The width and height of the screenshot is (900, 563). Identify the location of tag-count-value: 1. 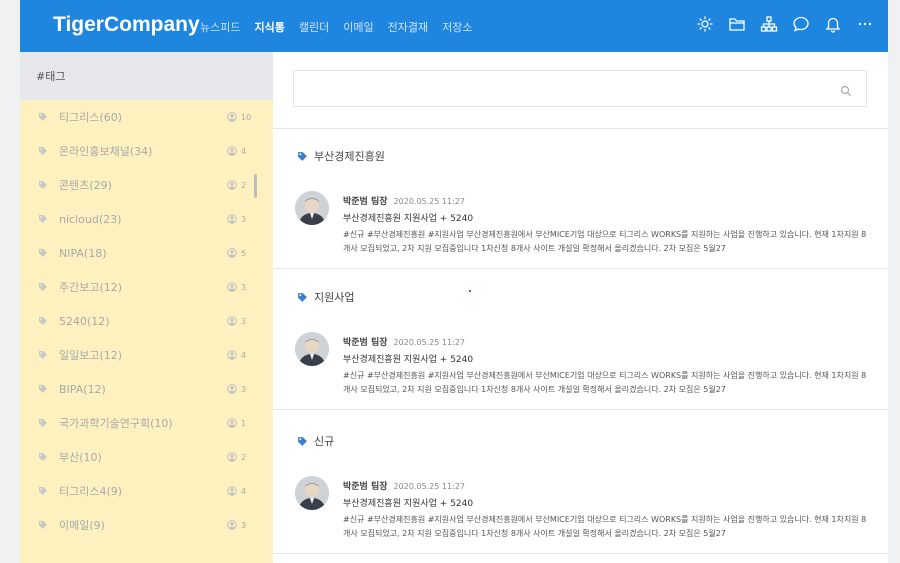
(244, 423).